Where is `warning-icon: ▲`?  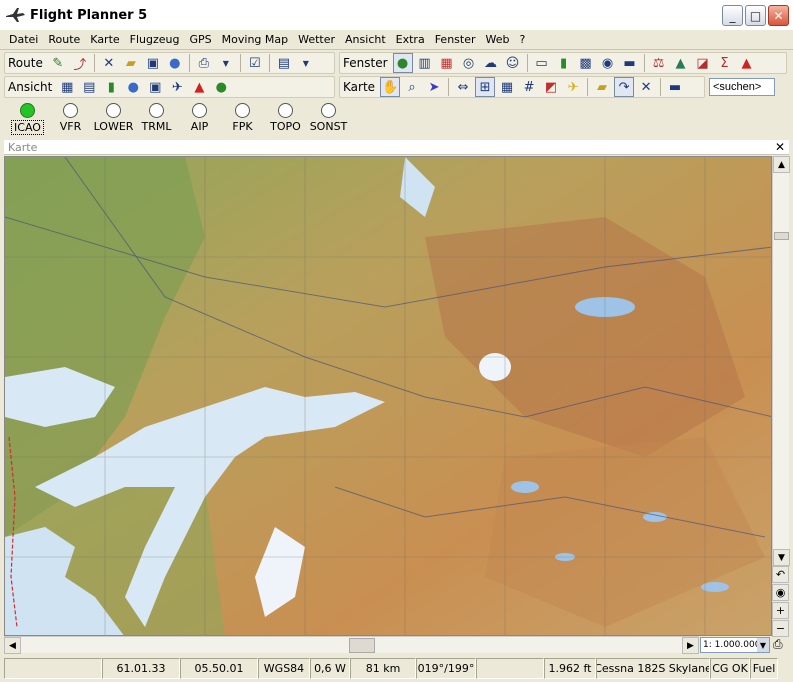 warning-icon: ▲ is located at coordinates (747, 63).